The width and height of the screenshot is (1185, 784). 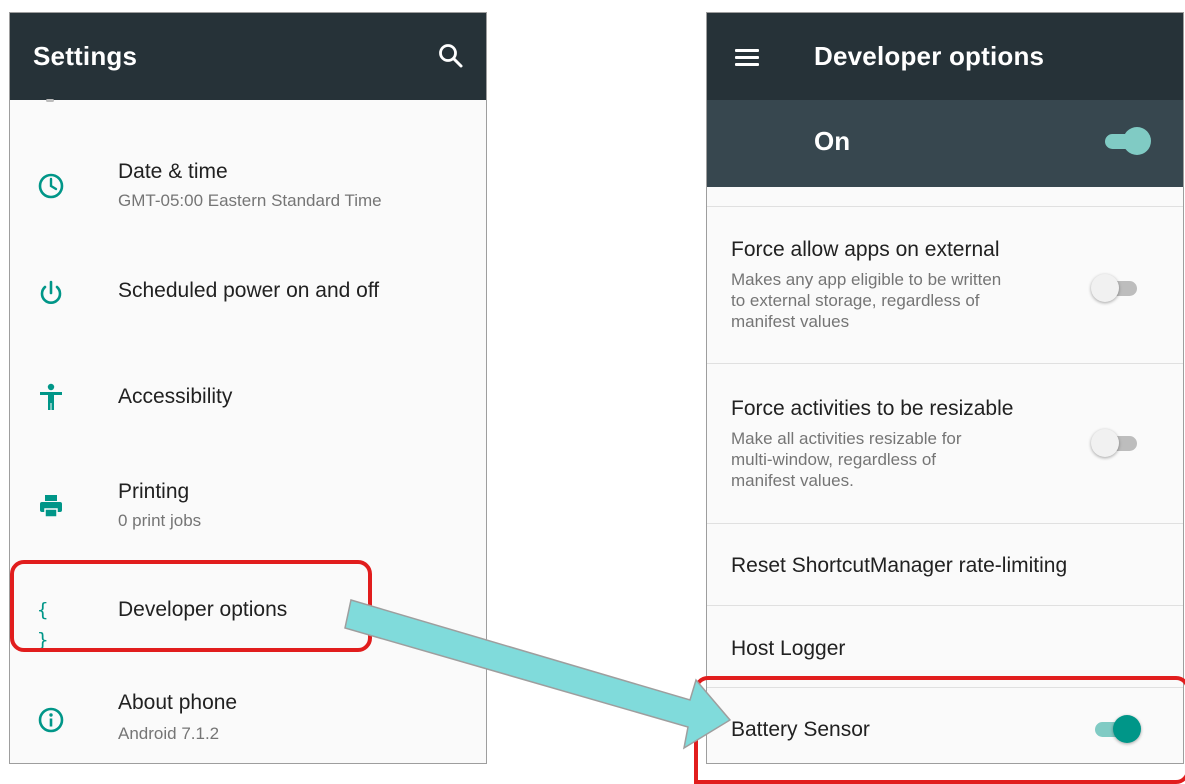 What do you see at coordinates (51, 186) in the screenshot?
I see `clock-icon` at bounding box center [51, 186].